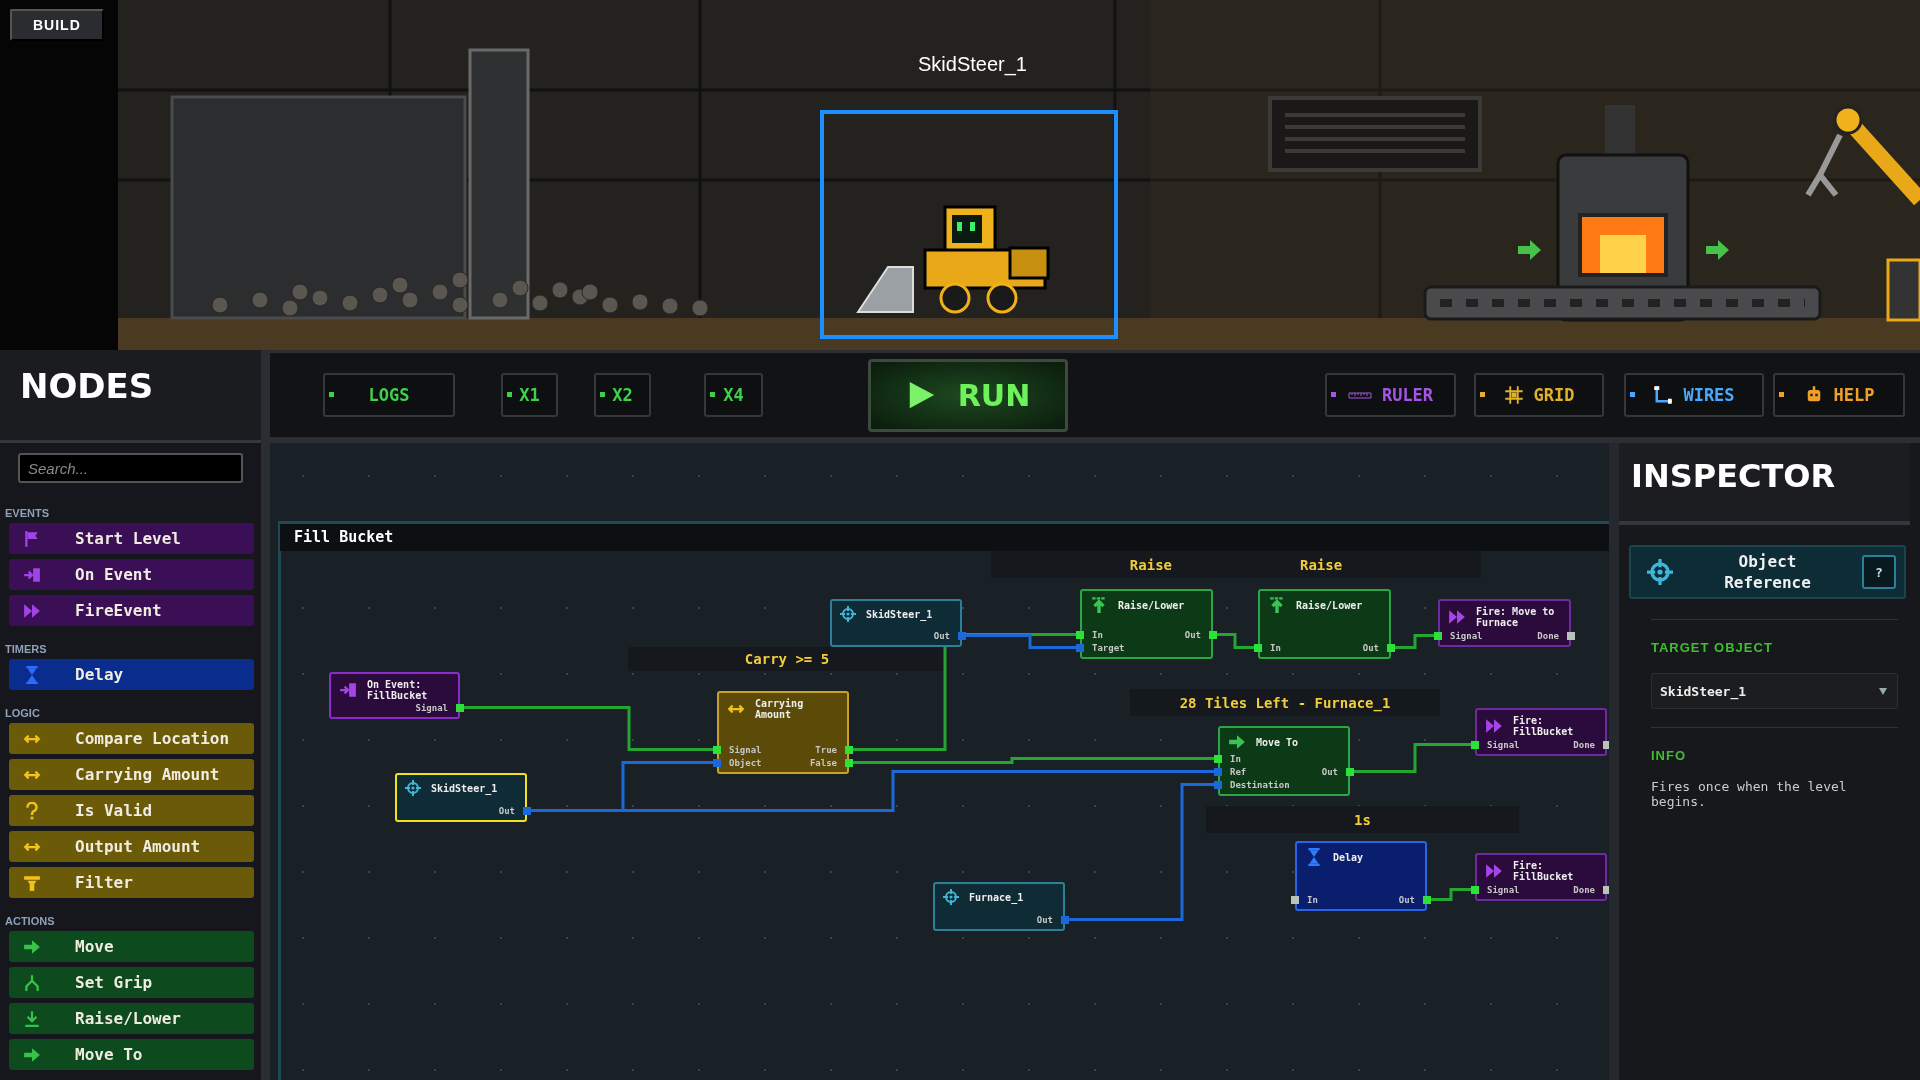  I want to click on down-arrow-icon, so click(32, 1018).